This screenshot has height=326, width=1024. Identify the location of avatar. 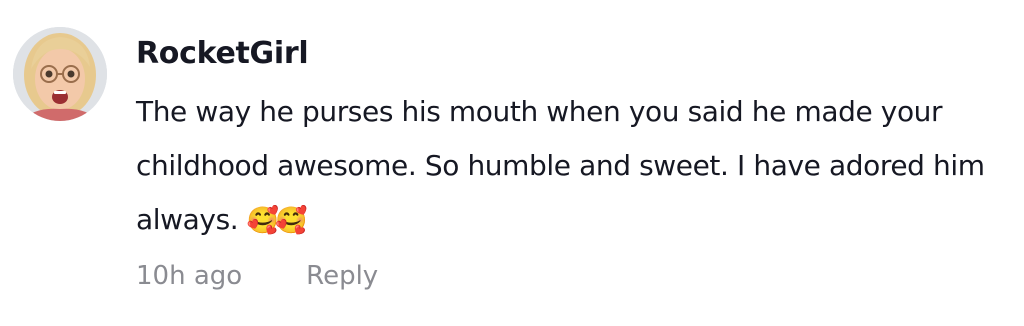
(60, 74).